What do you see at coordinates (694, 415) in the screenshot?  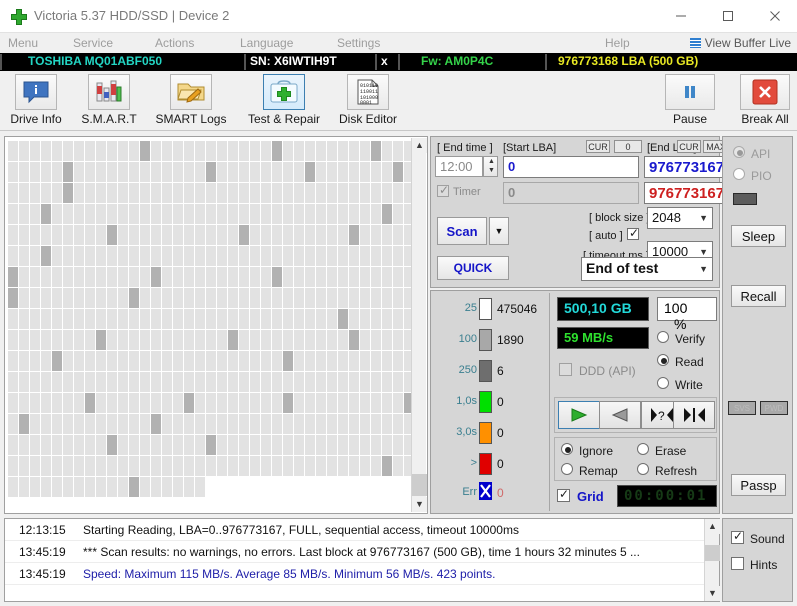 I see `seek-end-button` at bounding box center [694, 415].